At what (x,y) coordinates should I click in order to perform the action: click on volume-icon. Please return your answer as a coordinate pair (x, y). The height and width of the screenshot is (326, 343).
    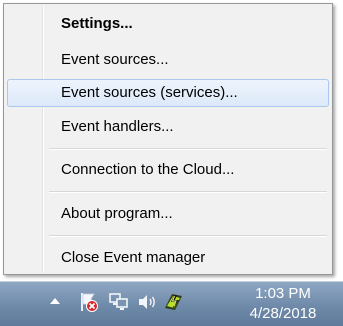
    Looking at the image, I should click on (147, 302).